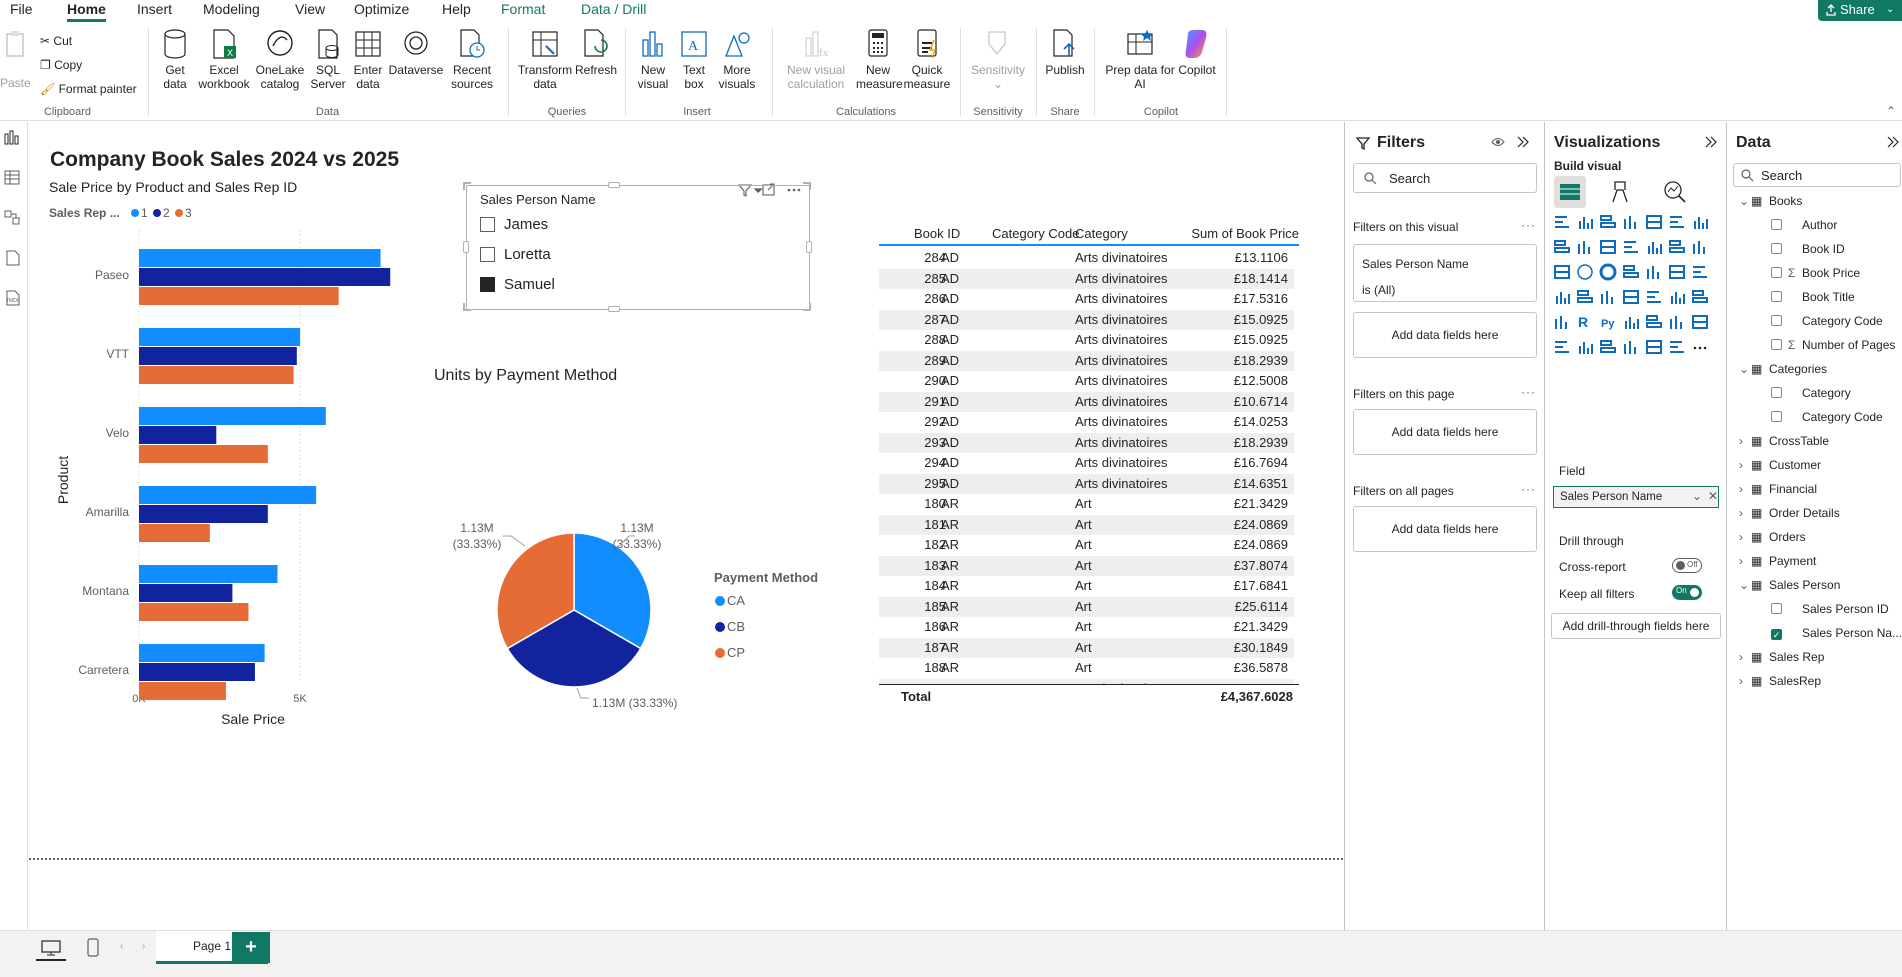 This screenshot has height=977, width=1902. I want to click on table-row: 293 AD Arts divinatoires £18.2939, so click(1086, 442).